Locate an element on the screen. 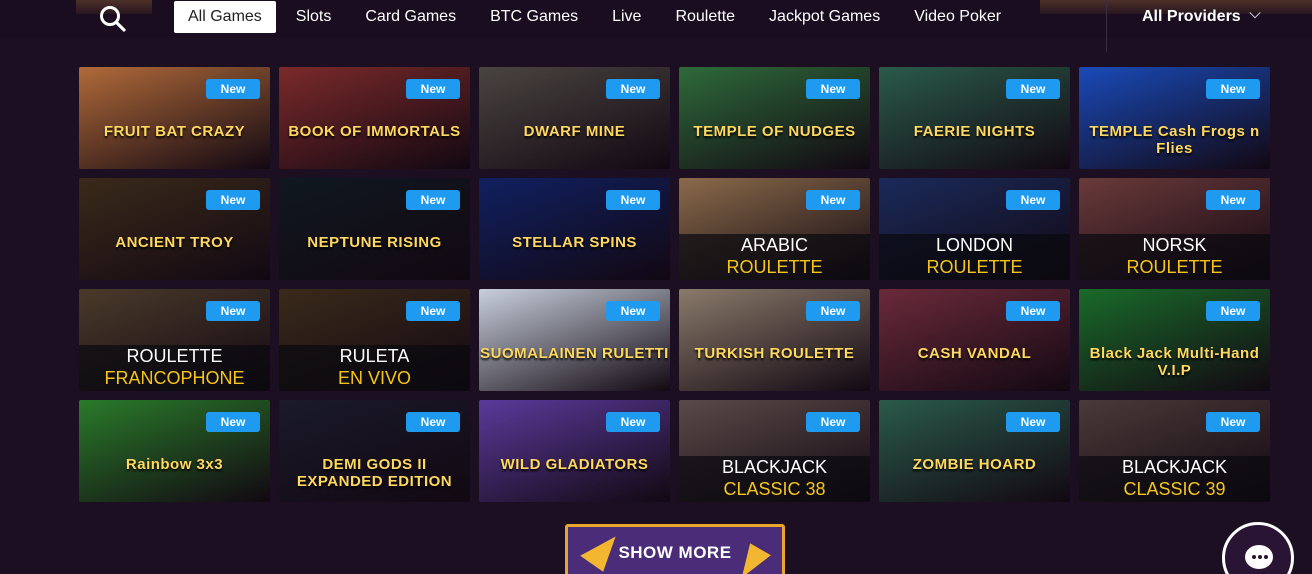  game-tile: FRUIT BAT CRAZY New is located at coordinates (174, 118).